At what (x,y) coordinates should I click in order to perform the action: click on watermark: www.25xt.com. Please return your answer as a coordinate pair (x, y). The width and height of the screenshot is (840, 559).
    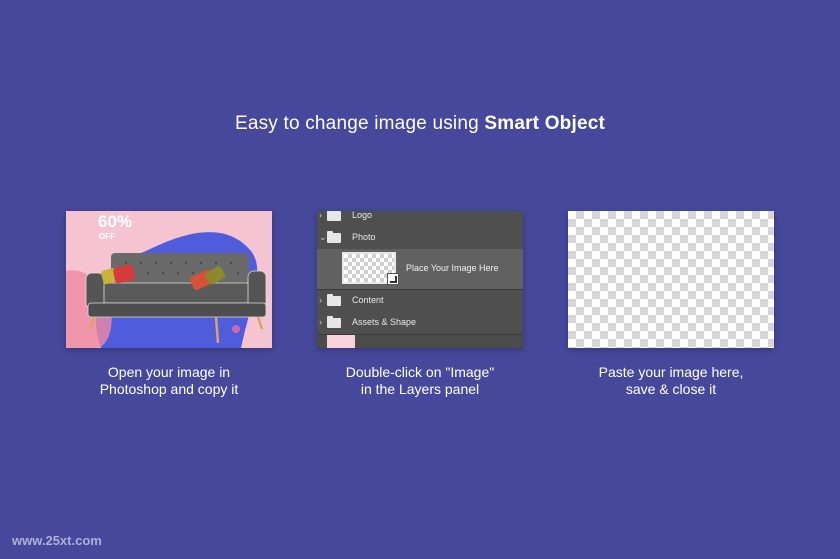
    Looking at the image, I should click on (57, 540).